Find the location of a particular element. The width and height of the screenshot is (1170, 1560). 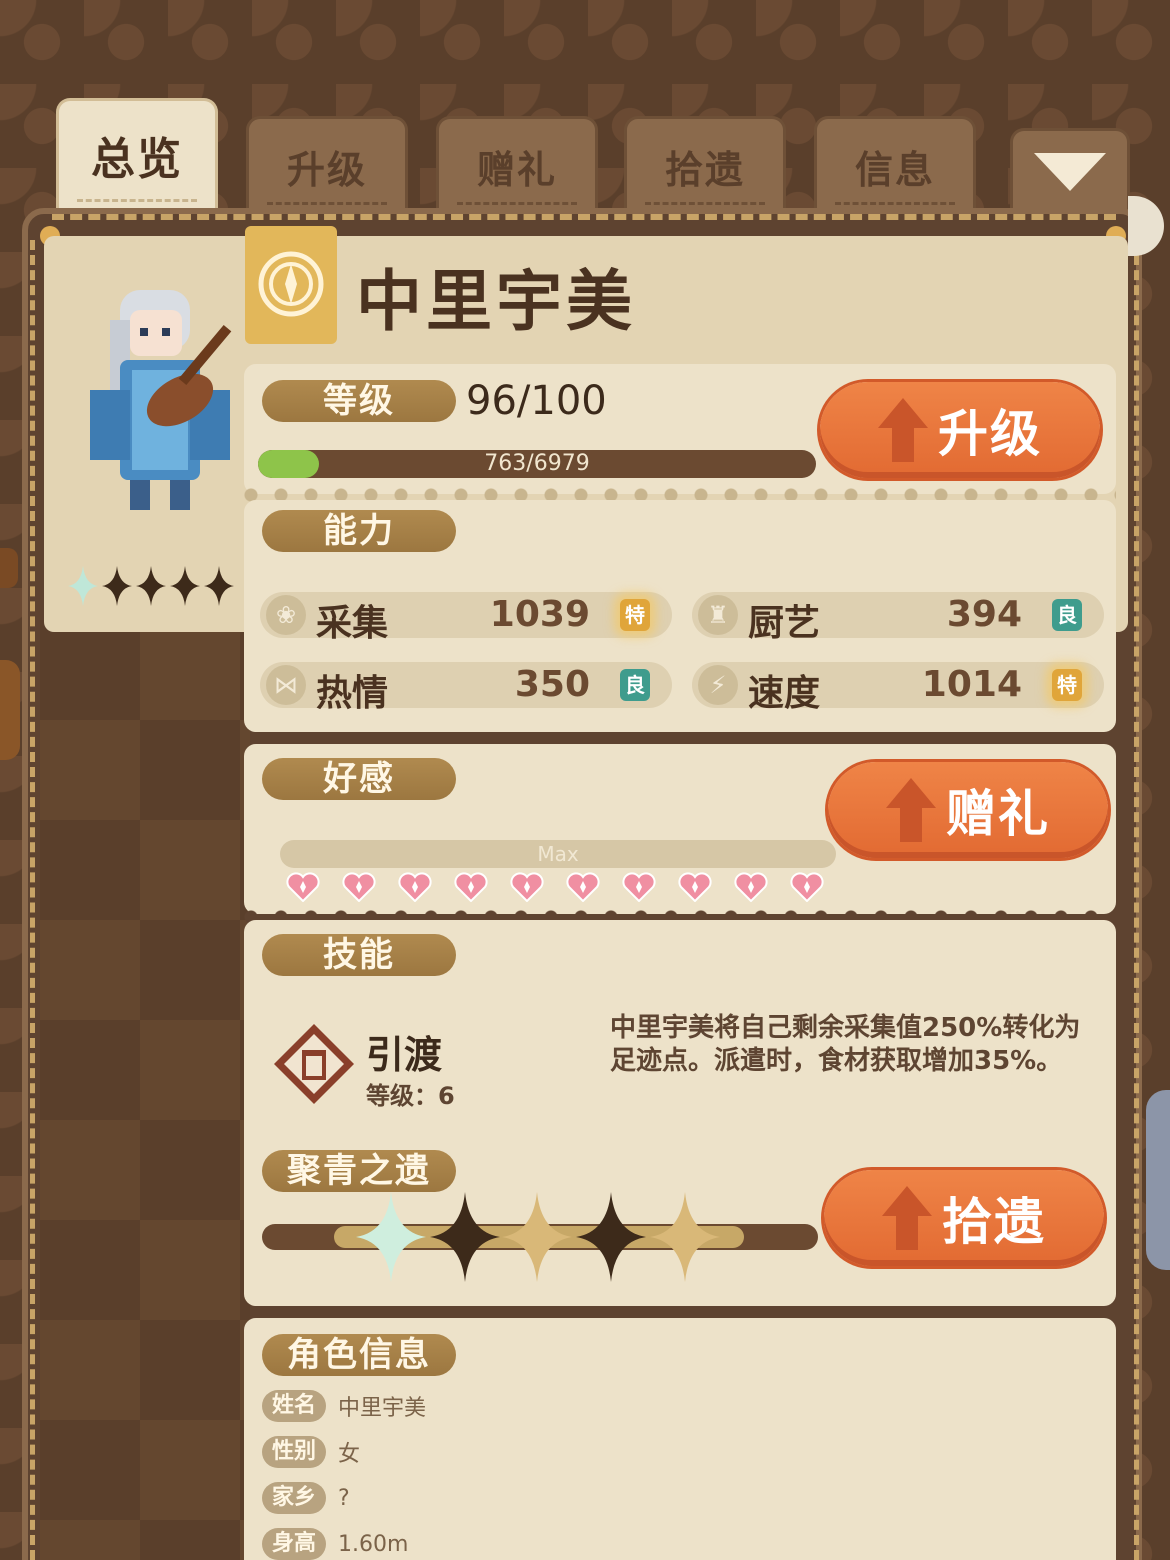

stat-name: 速度 is located at coordinates (784, 693).